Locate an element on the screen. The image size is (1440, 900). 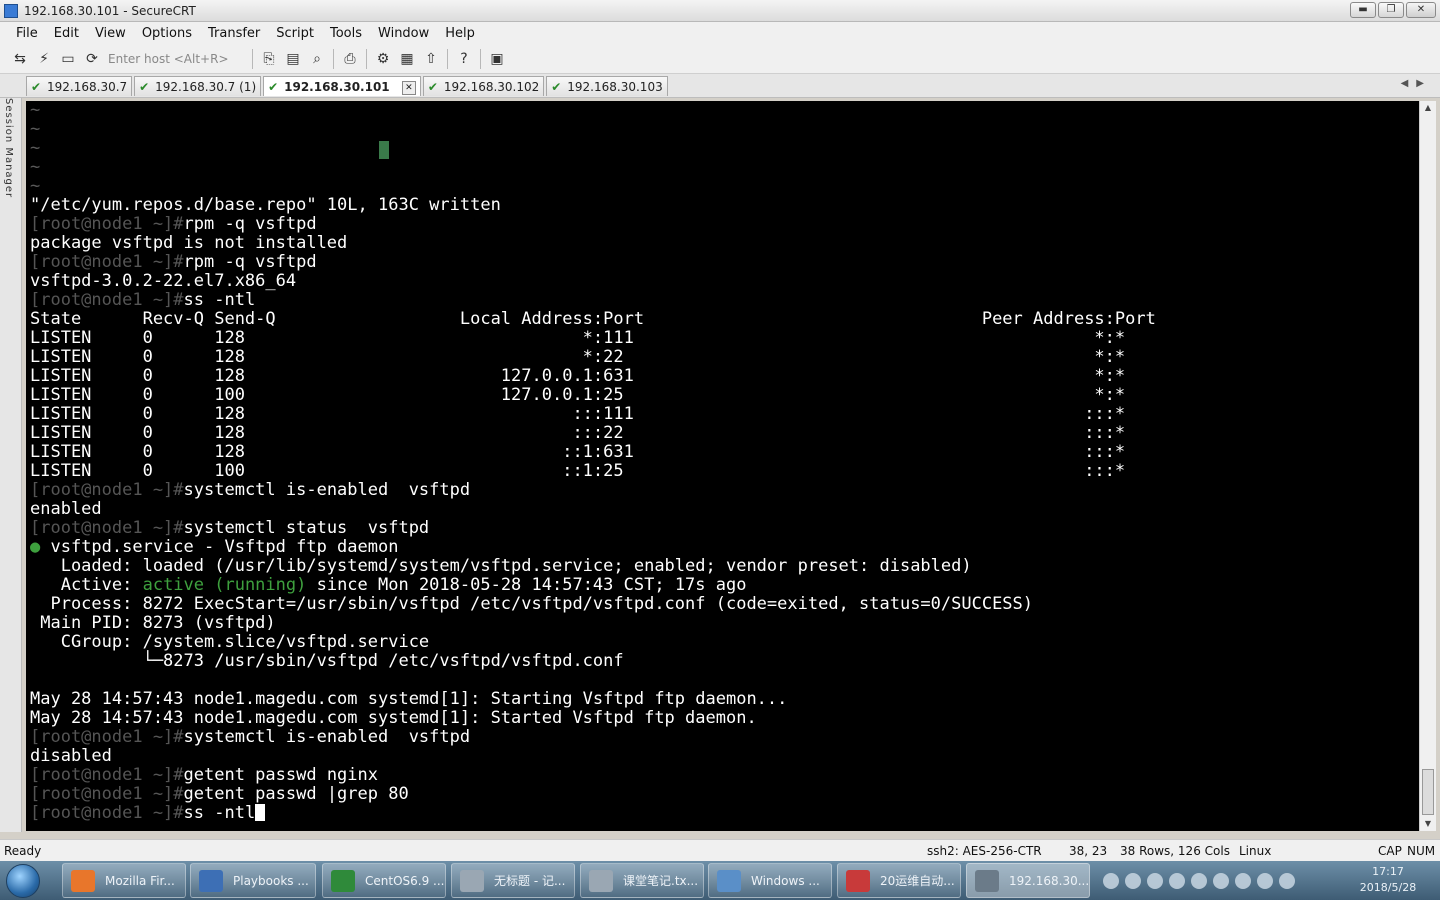
tab-192-168-30-7-1: ✔ 192.168.30.7 (1) is located at coordinates (198, 86).